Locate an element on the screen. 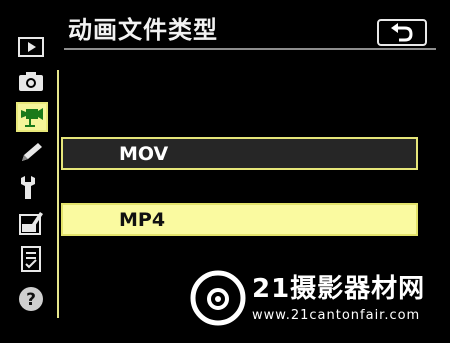 This screenshot has height=343, width=450. watermark: 21摄影器材网 www.21cantonfair.com is located at coordinates (310, 298).